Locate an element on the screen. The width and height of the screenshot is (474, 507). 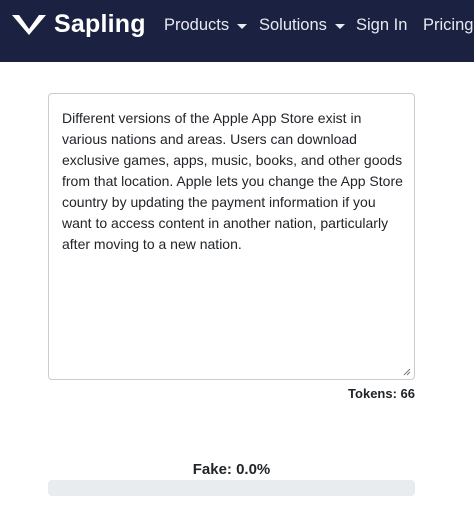
nav-pricing-label: Pricing is located at coordinates (448, 25).